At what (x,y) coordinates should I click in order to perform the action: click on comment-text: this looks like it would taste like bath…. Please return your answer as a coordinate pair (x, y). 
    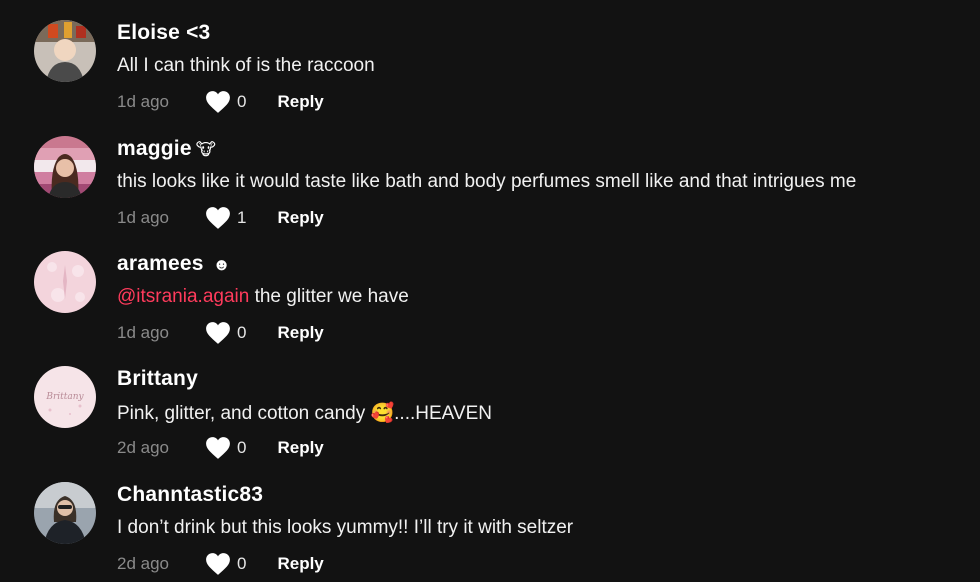
    Looking at the image, I should click on (487, 181).